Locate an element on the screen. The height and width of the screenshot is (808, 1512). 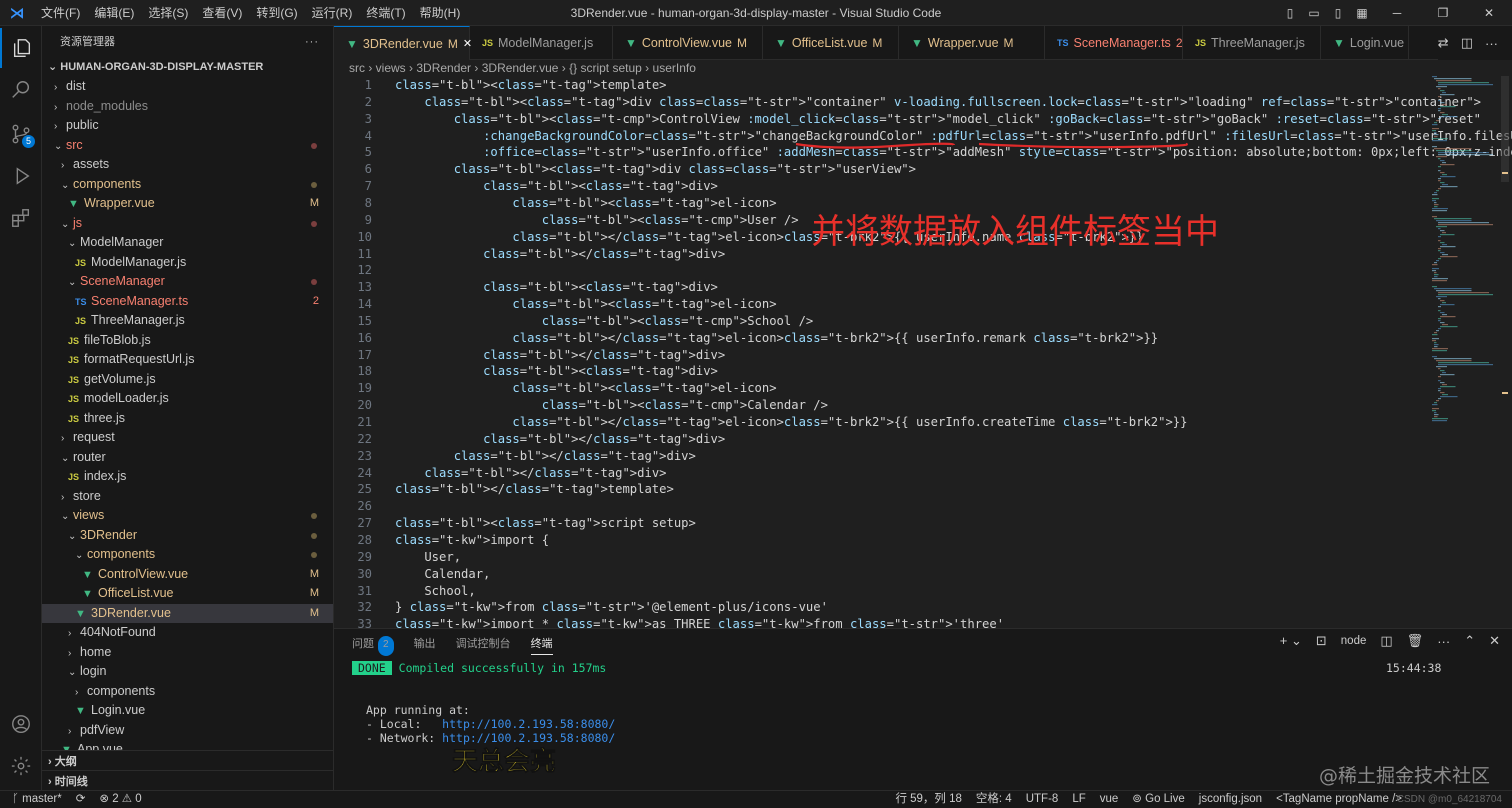
maximize-panel-icon: ⌃ is located at coordinates (1469, 641).